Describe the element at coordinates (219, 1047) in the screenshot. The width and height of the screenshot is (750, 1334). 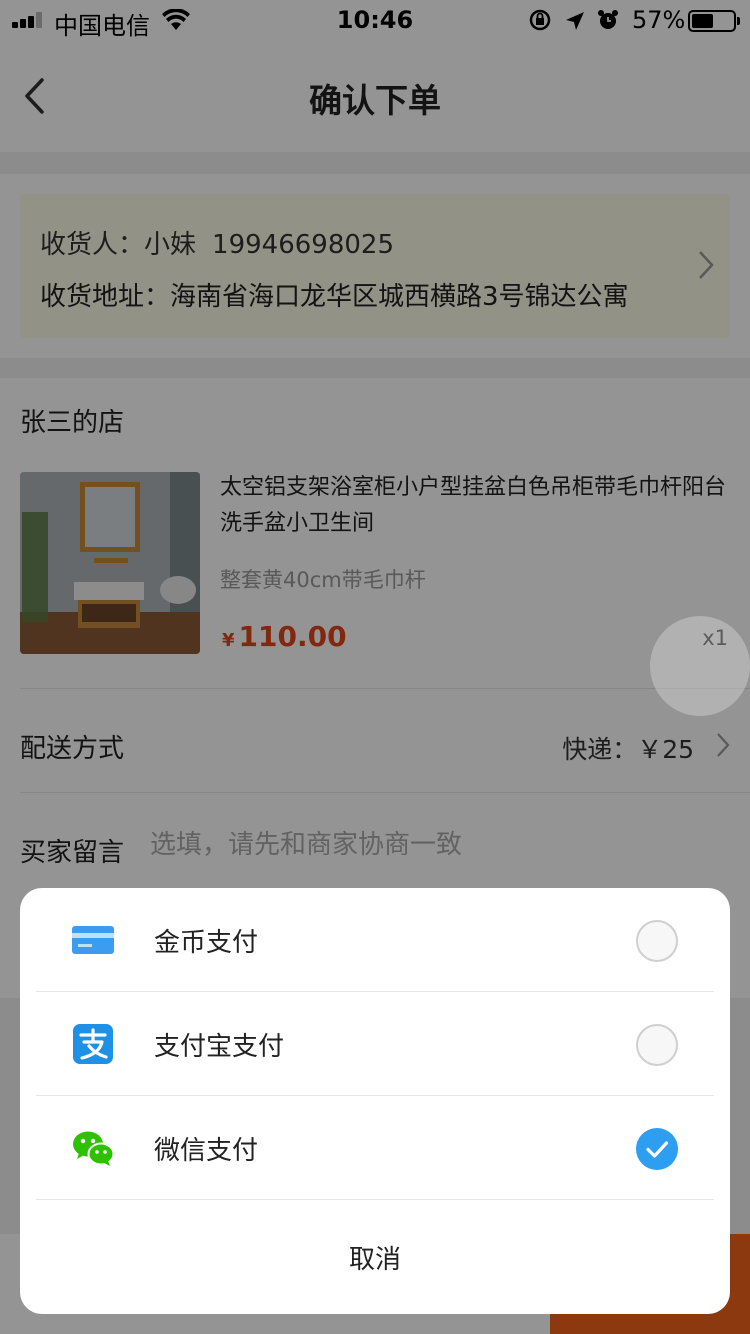
I see `payment-option-label: 支付宝支付` at that location.